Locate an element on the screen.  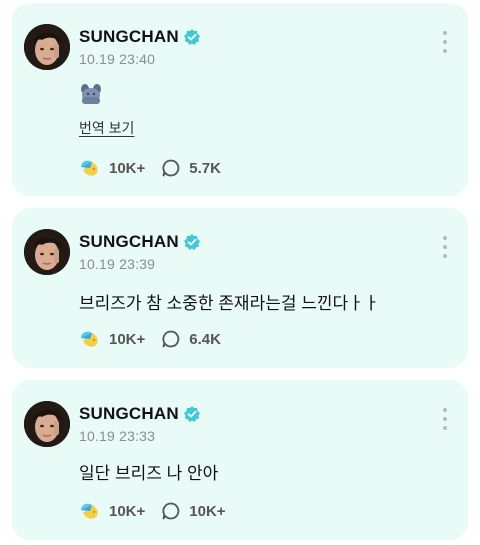
post-time: 10.19 23:39 is located at coordinates (117, 264).